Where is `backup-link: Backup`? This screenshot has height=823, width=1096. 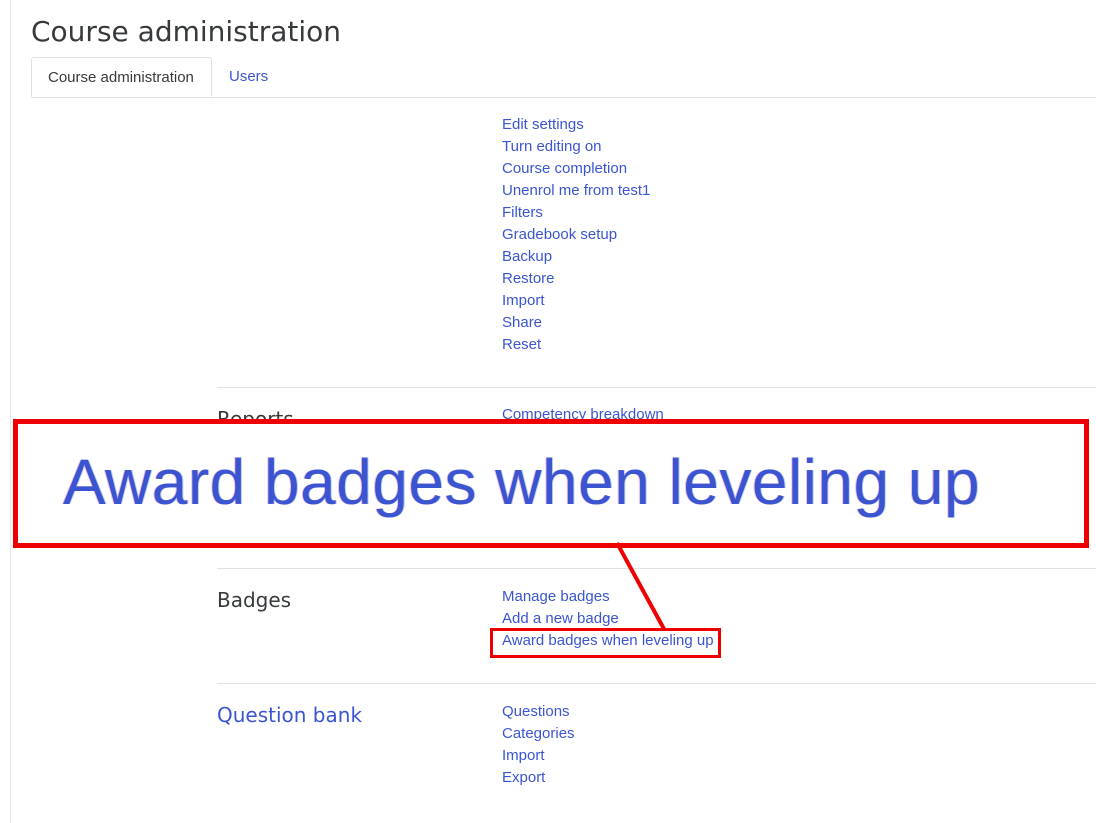 backup-link: Backup is located at coordinates (527, 257).